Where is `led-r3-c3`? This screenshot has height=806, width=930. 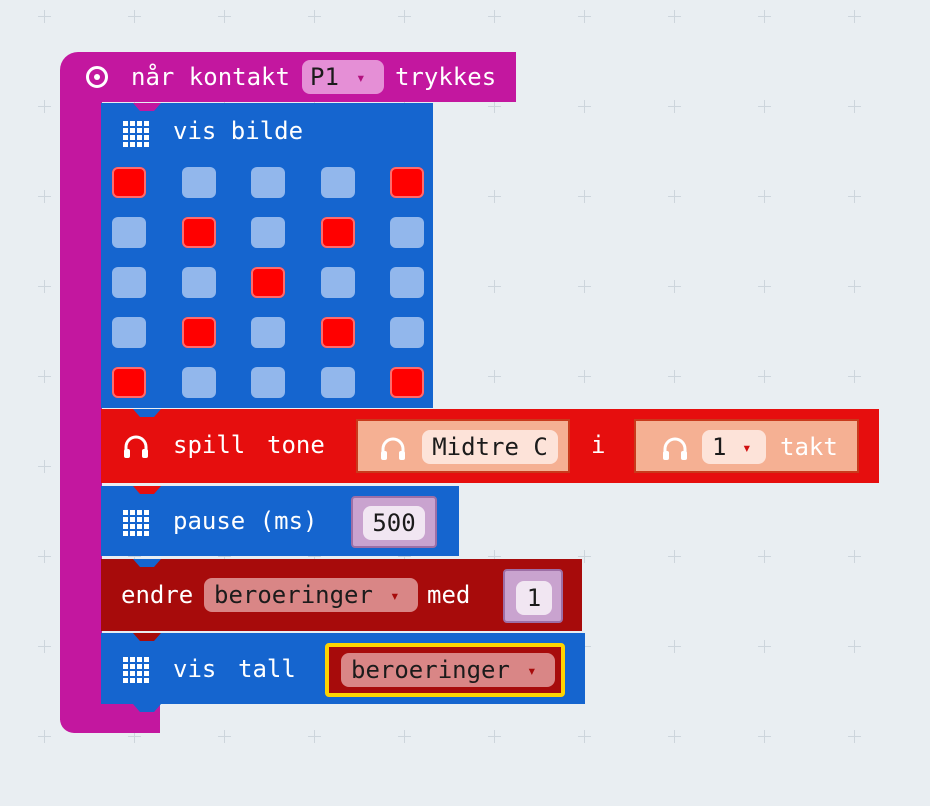 led-r3-c3 is located at coordinates (337, 332).